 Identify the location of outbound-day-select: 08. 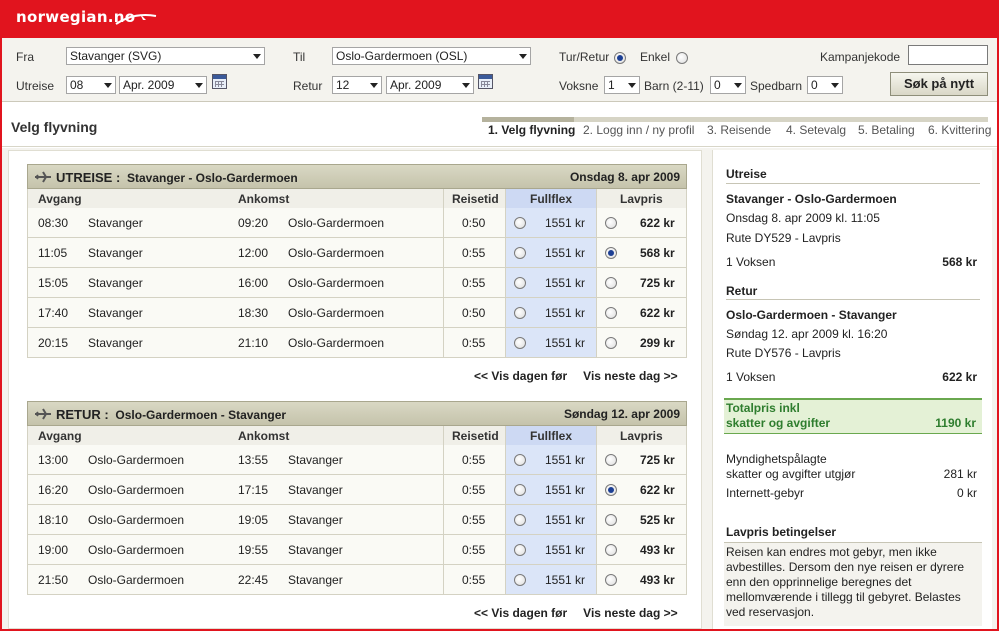
(91, 85).